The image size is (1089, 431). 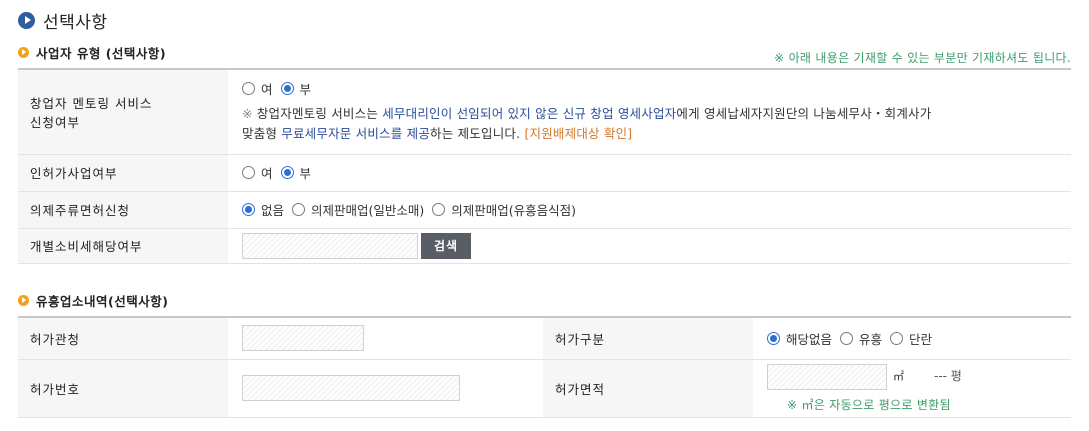 I want to click on value-license: 여 부, so click(x=649, y=173).